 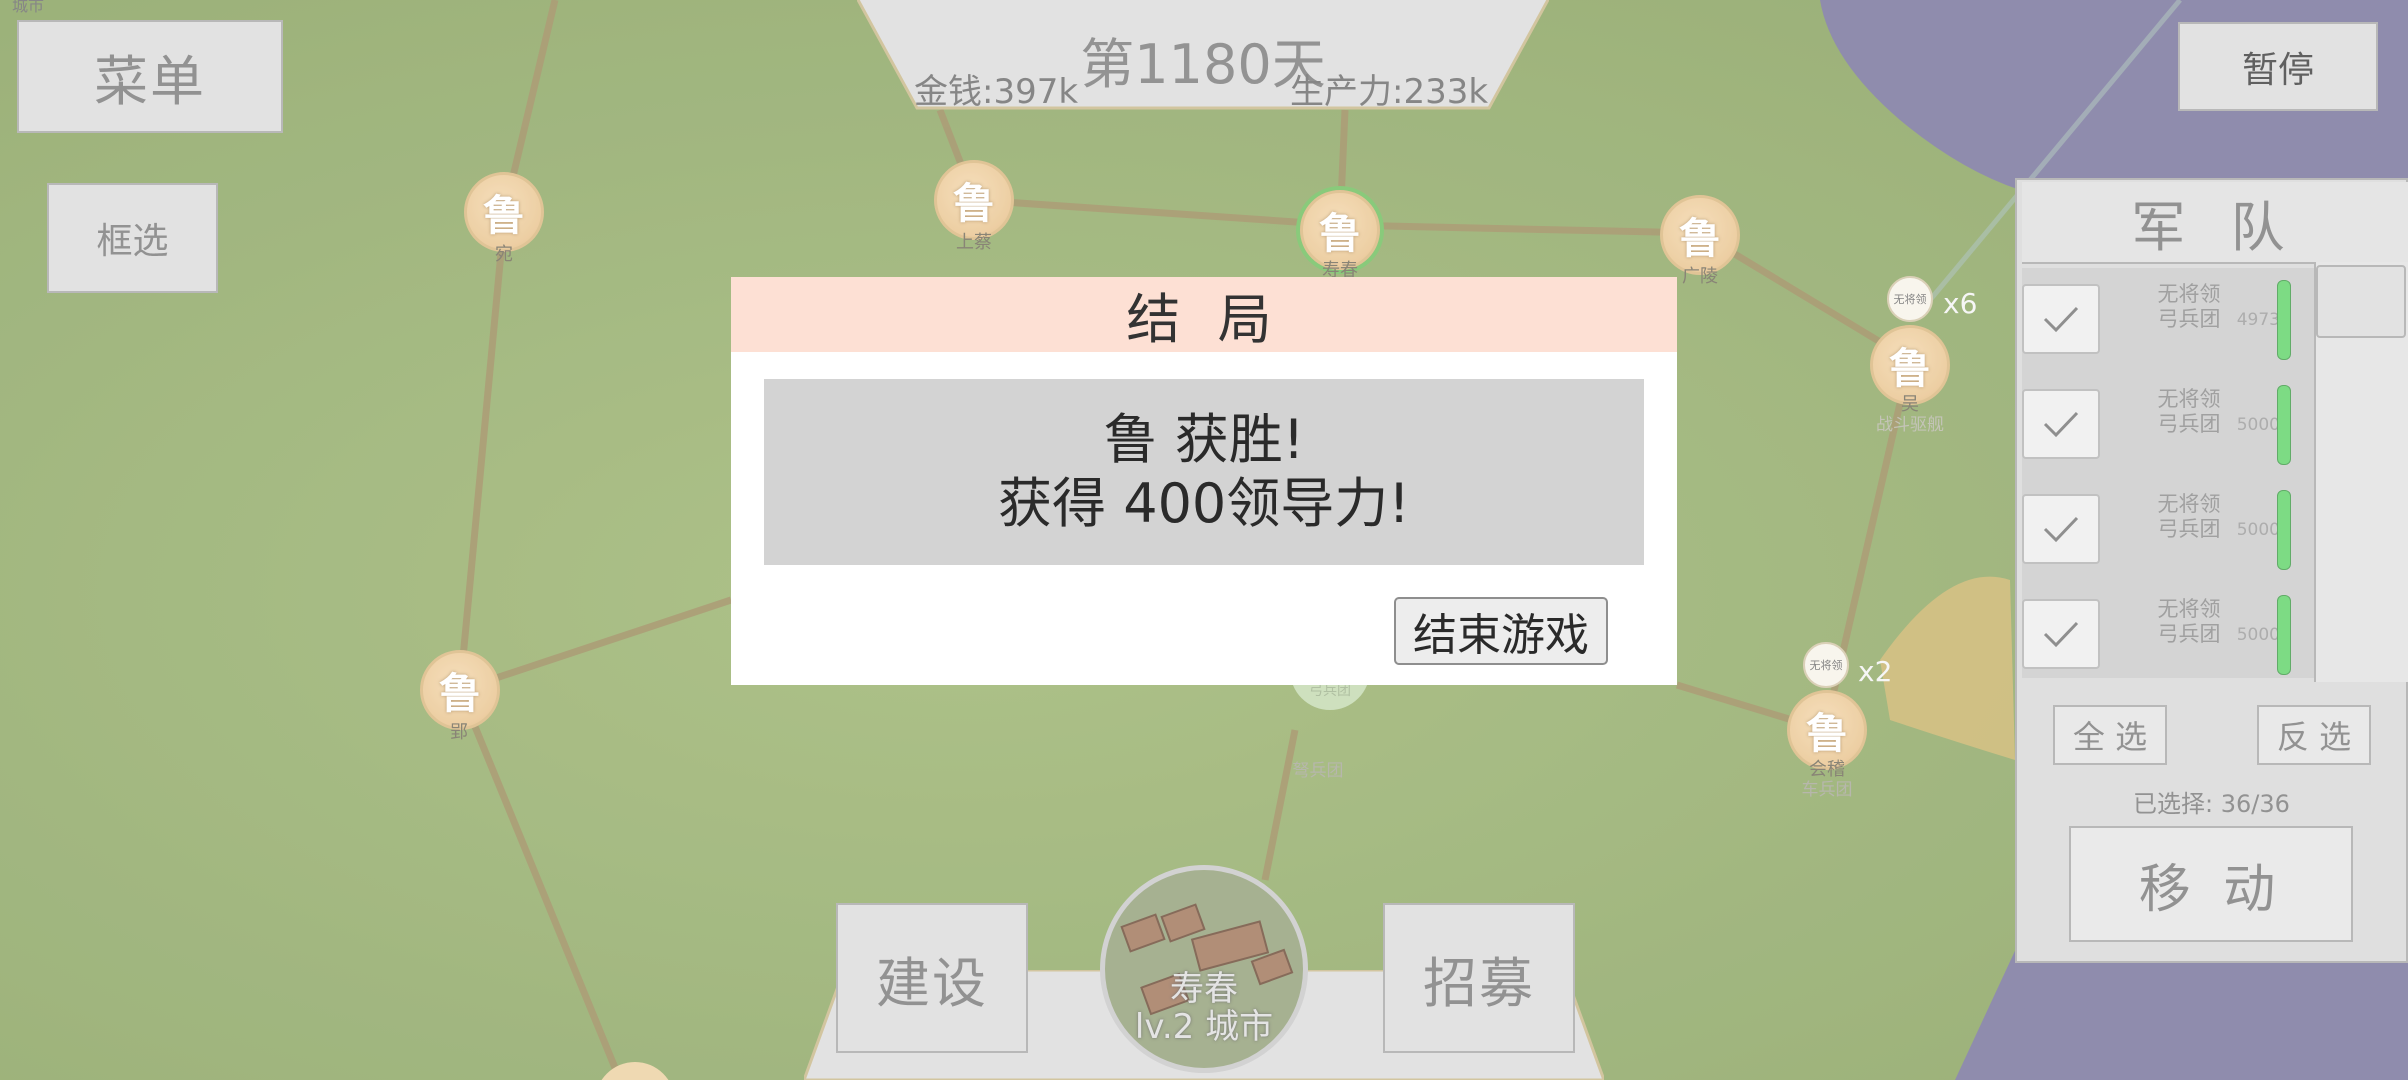 I want to click on dialog-title: 结 局, so click(x=1204, y=319).